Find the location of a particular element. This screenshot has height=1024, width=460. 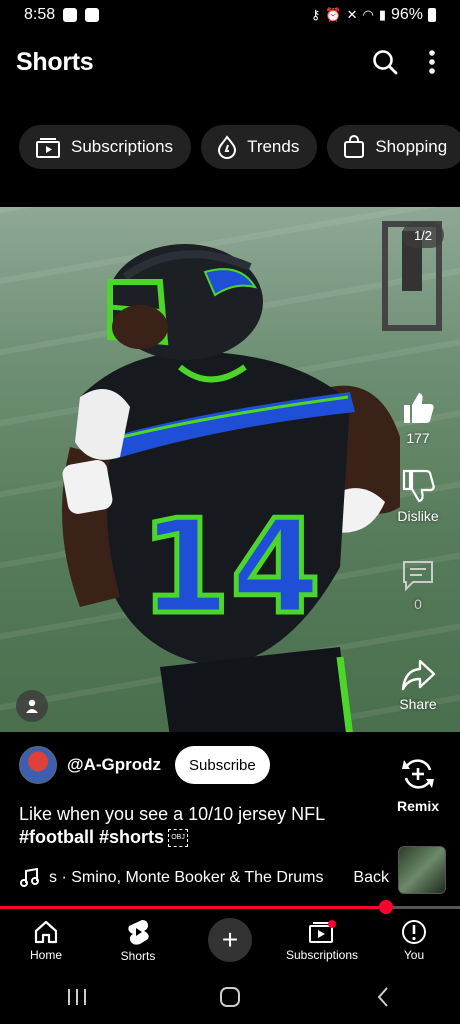

gallery-notification-icon is located at coordinates (70, 15).